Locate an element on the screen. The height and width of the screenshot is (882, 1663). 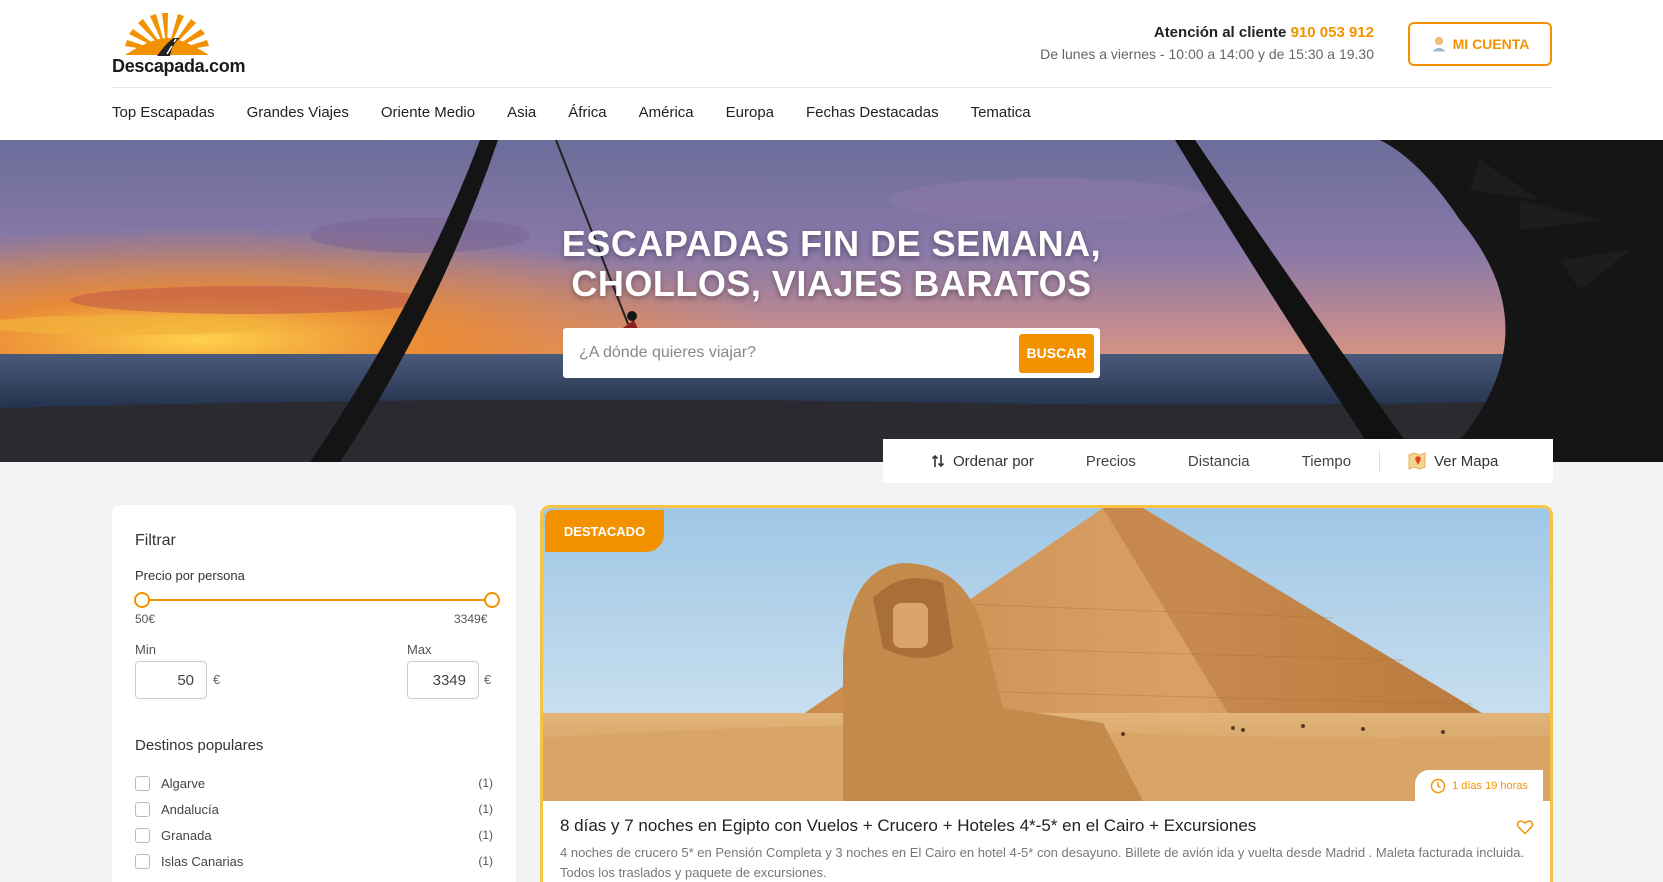
nav-africa: África is located at coordinates (587, 112).